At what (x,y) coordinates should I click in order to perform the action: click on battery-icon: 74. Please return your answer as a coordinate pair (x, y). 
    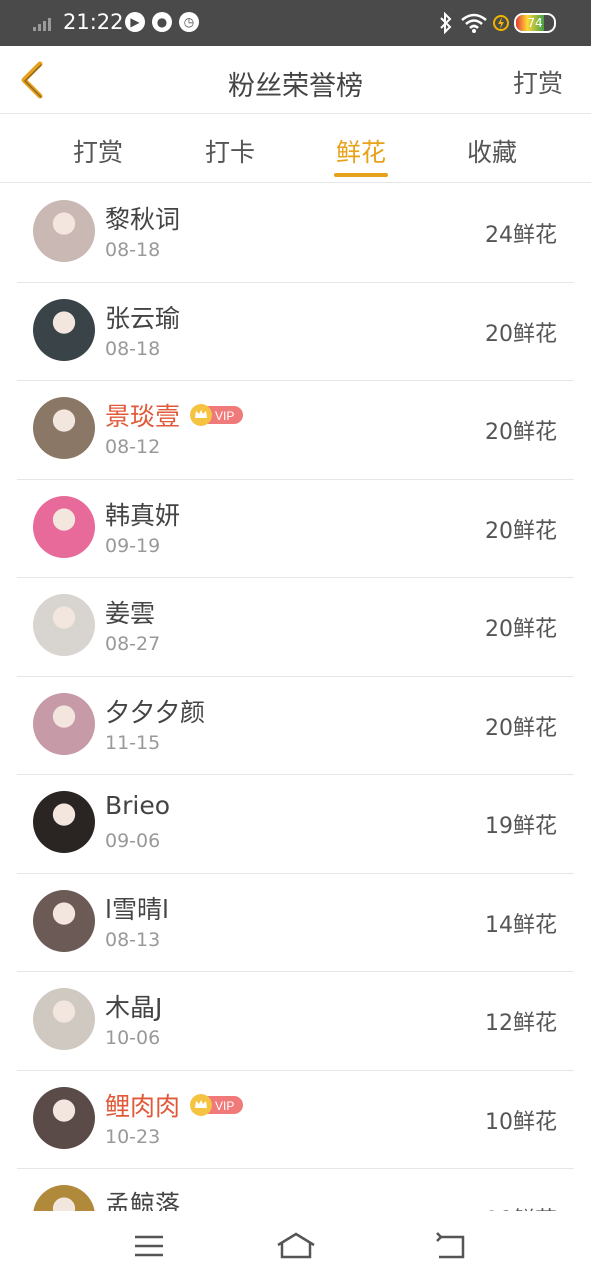
    Looking at the image, I should click on (535, 23).